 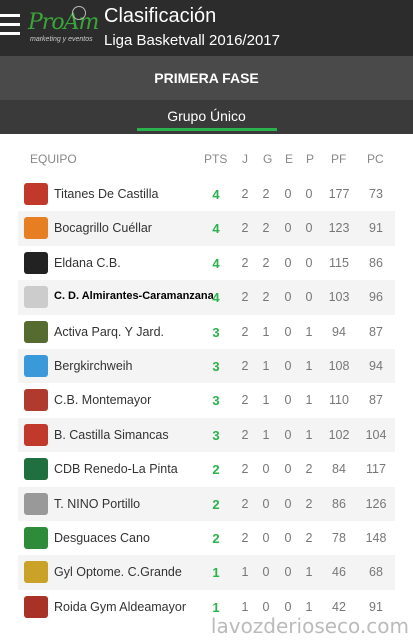 I want to click on column-header-pts: PTS, so click(x=216, y=159).